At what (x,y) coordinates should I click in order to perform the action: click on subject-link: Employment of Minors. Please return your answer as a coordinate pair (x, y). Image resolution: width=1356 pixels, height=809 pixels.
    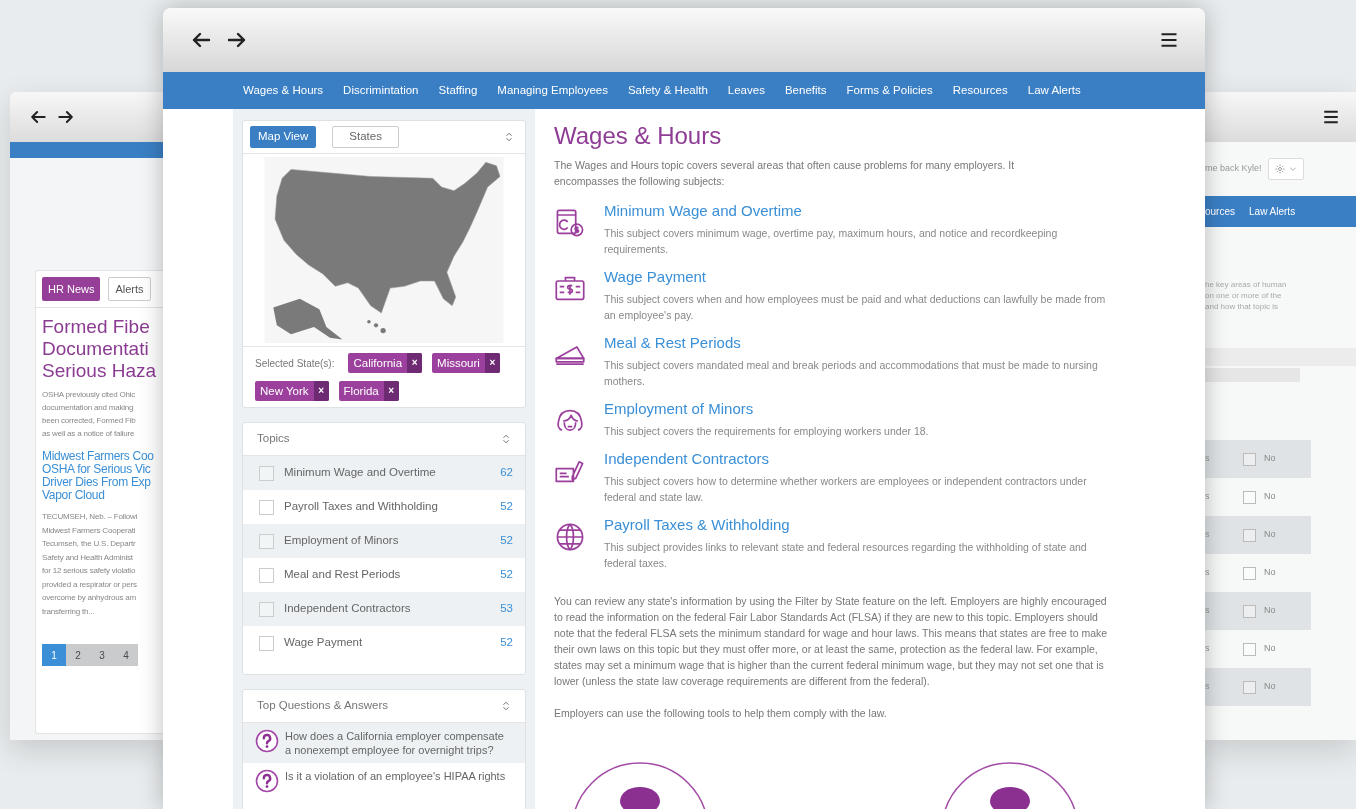
    Looking at the image, I should click on (679, 409).